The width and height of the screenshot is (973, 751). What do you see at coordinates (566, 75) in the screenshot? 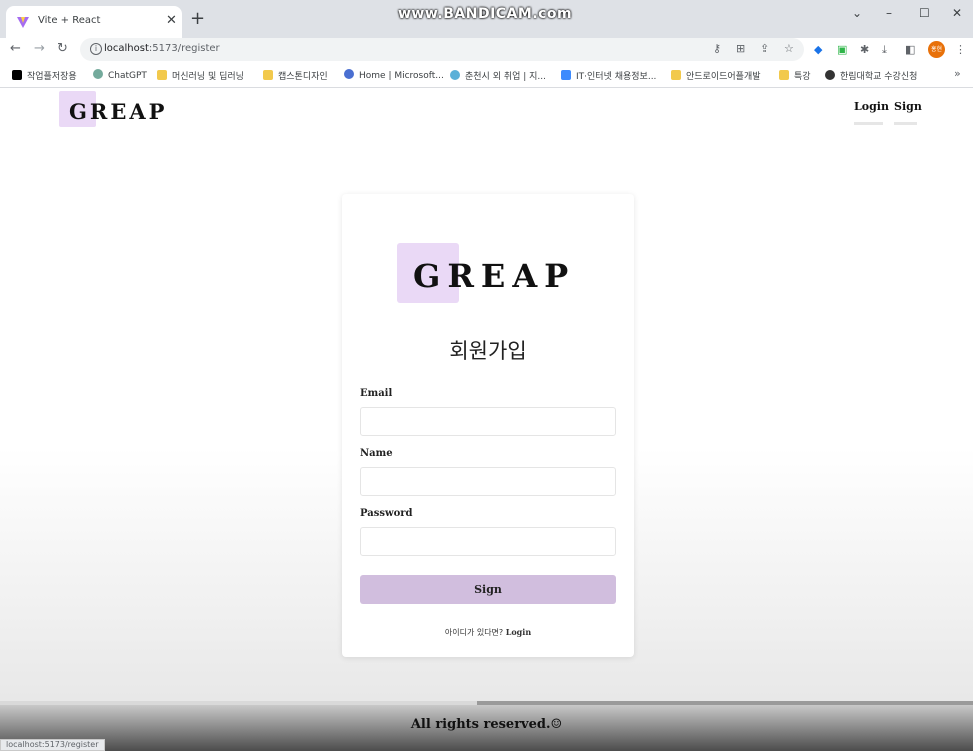
I see `job-icon` at bounding box center [566, 75].